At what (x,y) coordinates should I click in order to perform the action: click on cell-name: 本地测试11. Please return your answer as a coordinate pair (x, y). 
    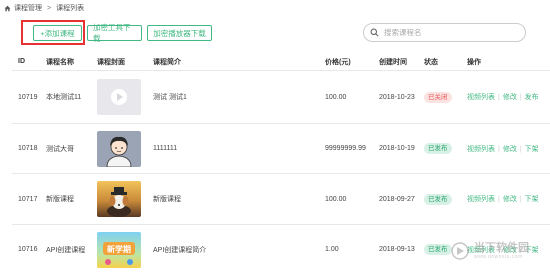
    Looking at the image, I should click on (64, 97).